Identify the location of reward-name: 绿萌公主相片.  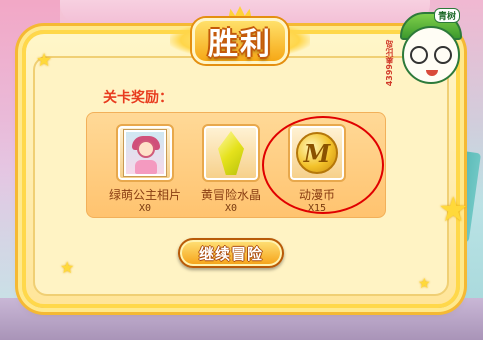
(144, 195).